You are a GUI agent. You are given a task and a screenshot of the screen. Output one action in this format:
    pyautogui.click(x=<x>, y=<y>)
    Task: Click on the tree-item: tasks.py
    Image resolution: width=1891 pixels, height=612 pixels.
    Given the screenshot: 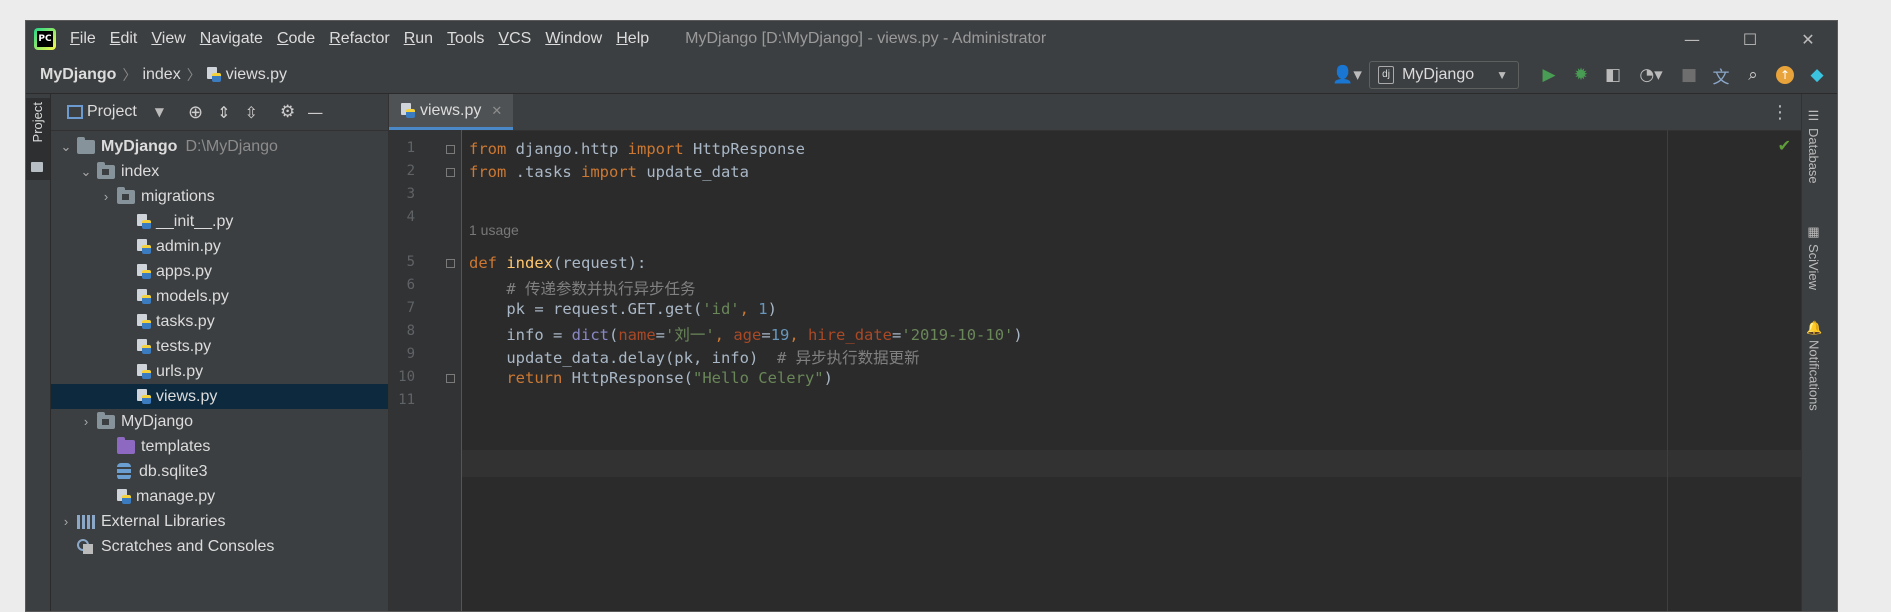 What is the action you would take?
    pyautogui.click(x=219, y=321)
    